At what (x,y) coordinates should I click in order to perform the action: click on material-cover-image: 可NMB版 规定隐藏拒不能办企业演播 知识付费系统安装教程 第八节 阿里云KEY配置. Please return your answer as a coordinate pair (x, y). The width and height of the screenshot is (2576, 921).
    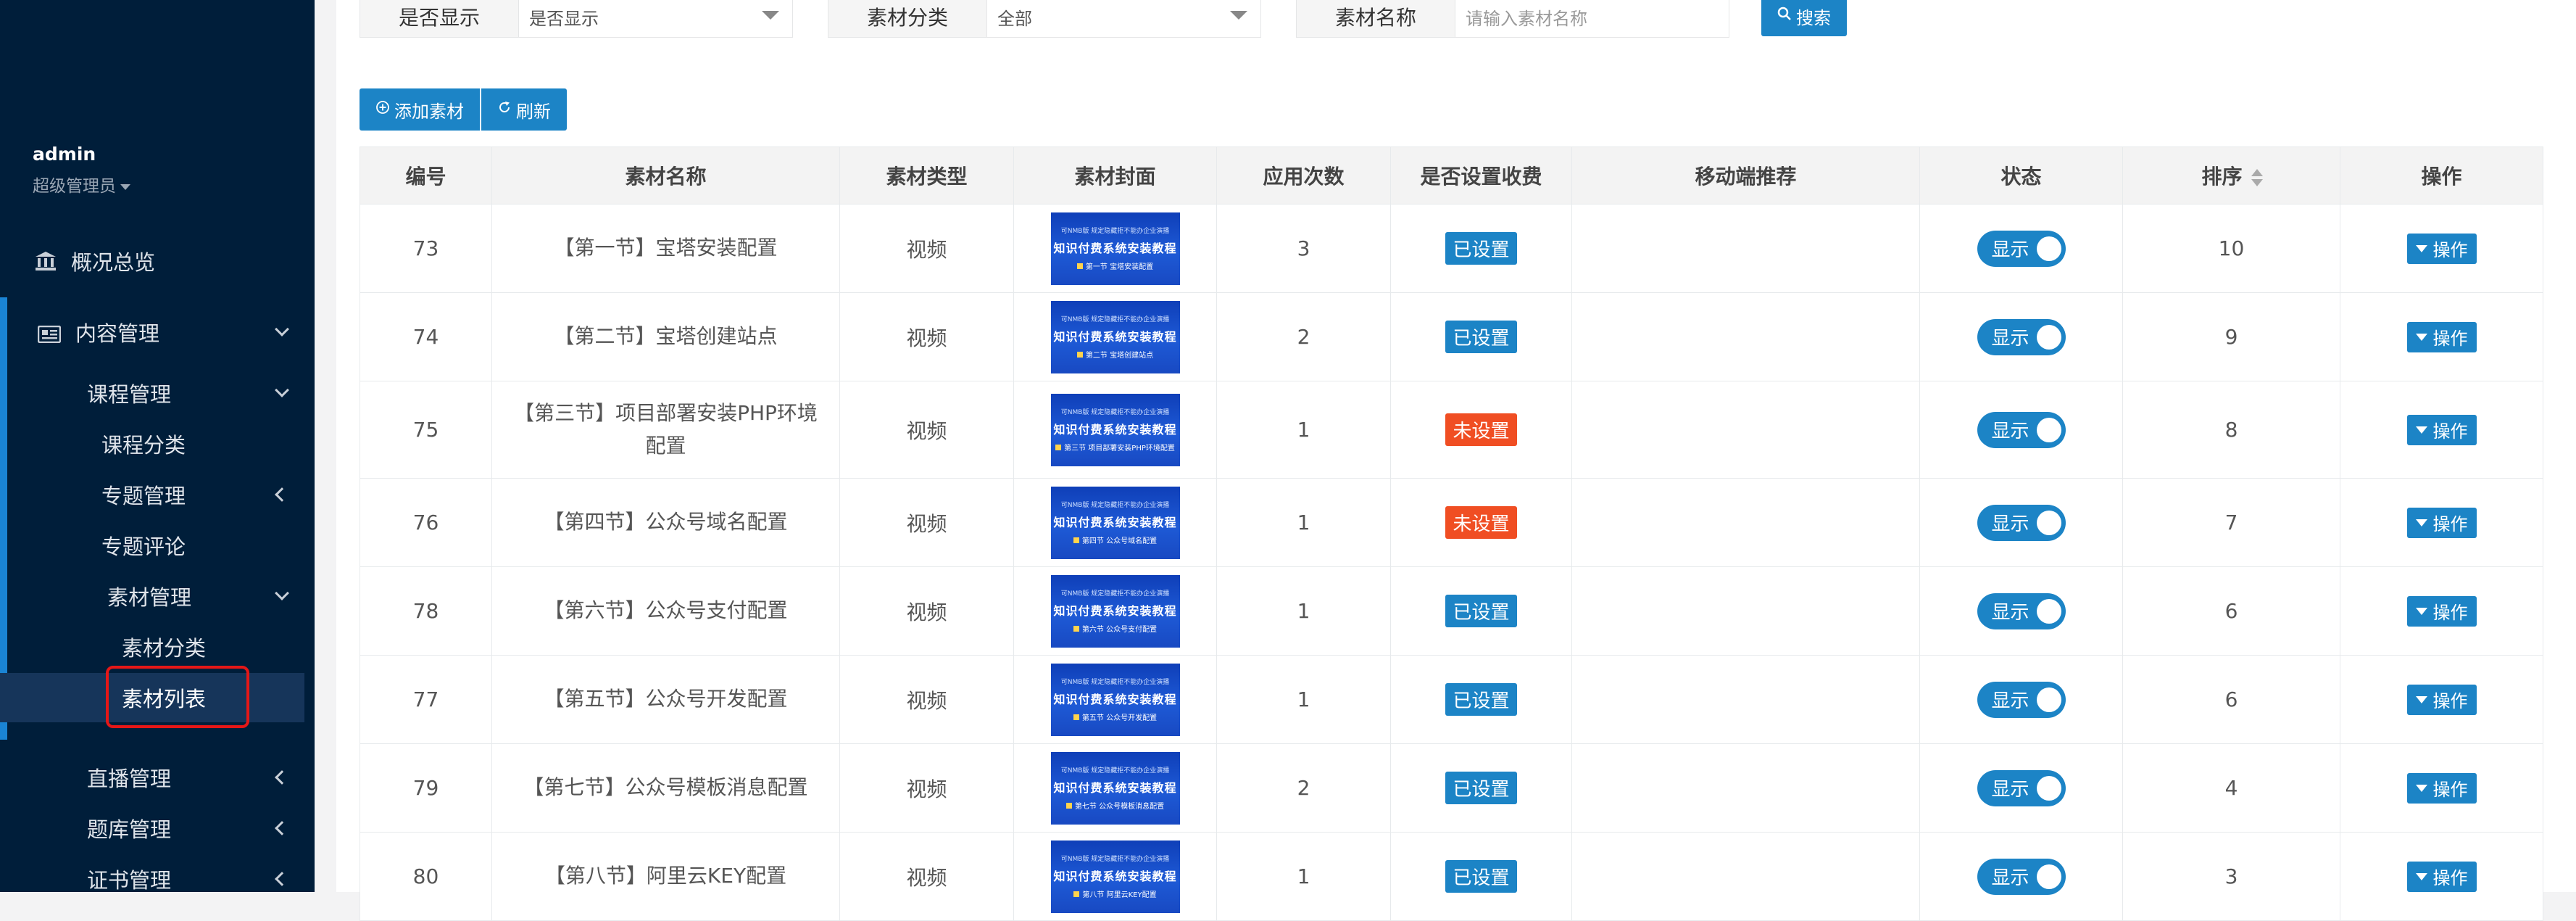
    Looking at the image, I should click on (1115, 876).